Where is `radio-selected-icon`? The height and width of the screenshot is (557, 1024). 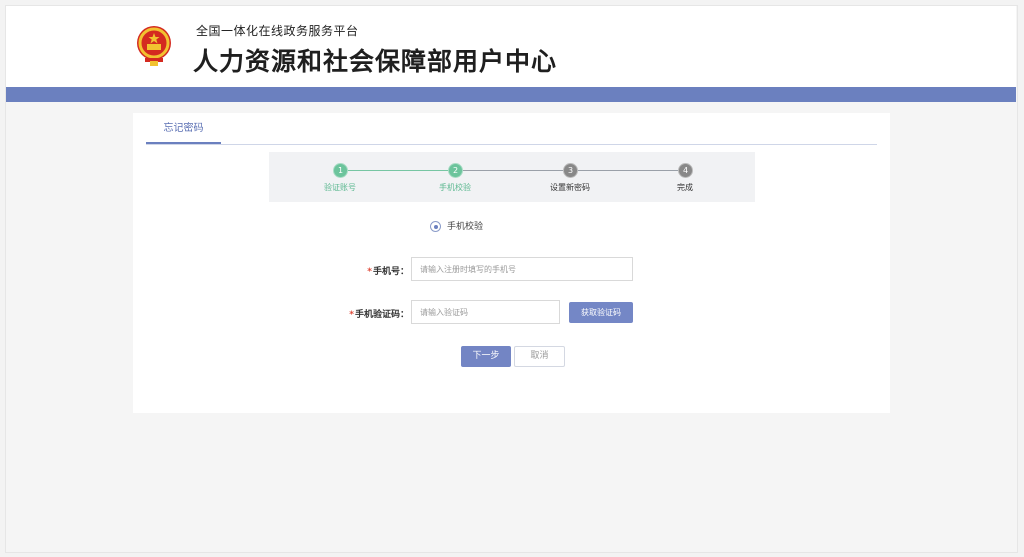 radio-selected-icon is located at coordinates (435, 226).